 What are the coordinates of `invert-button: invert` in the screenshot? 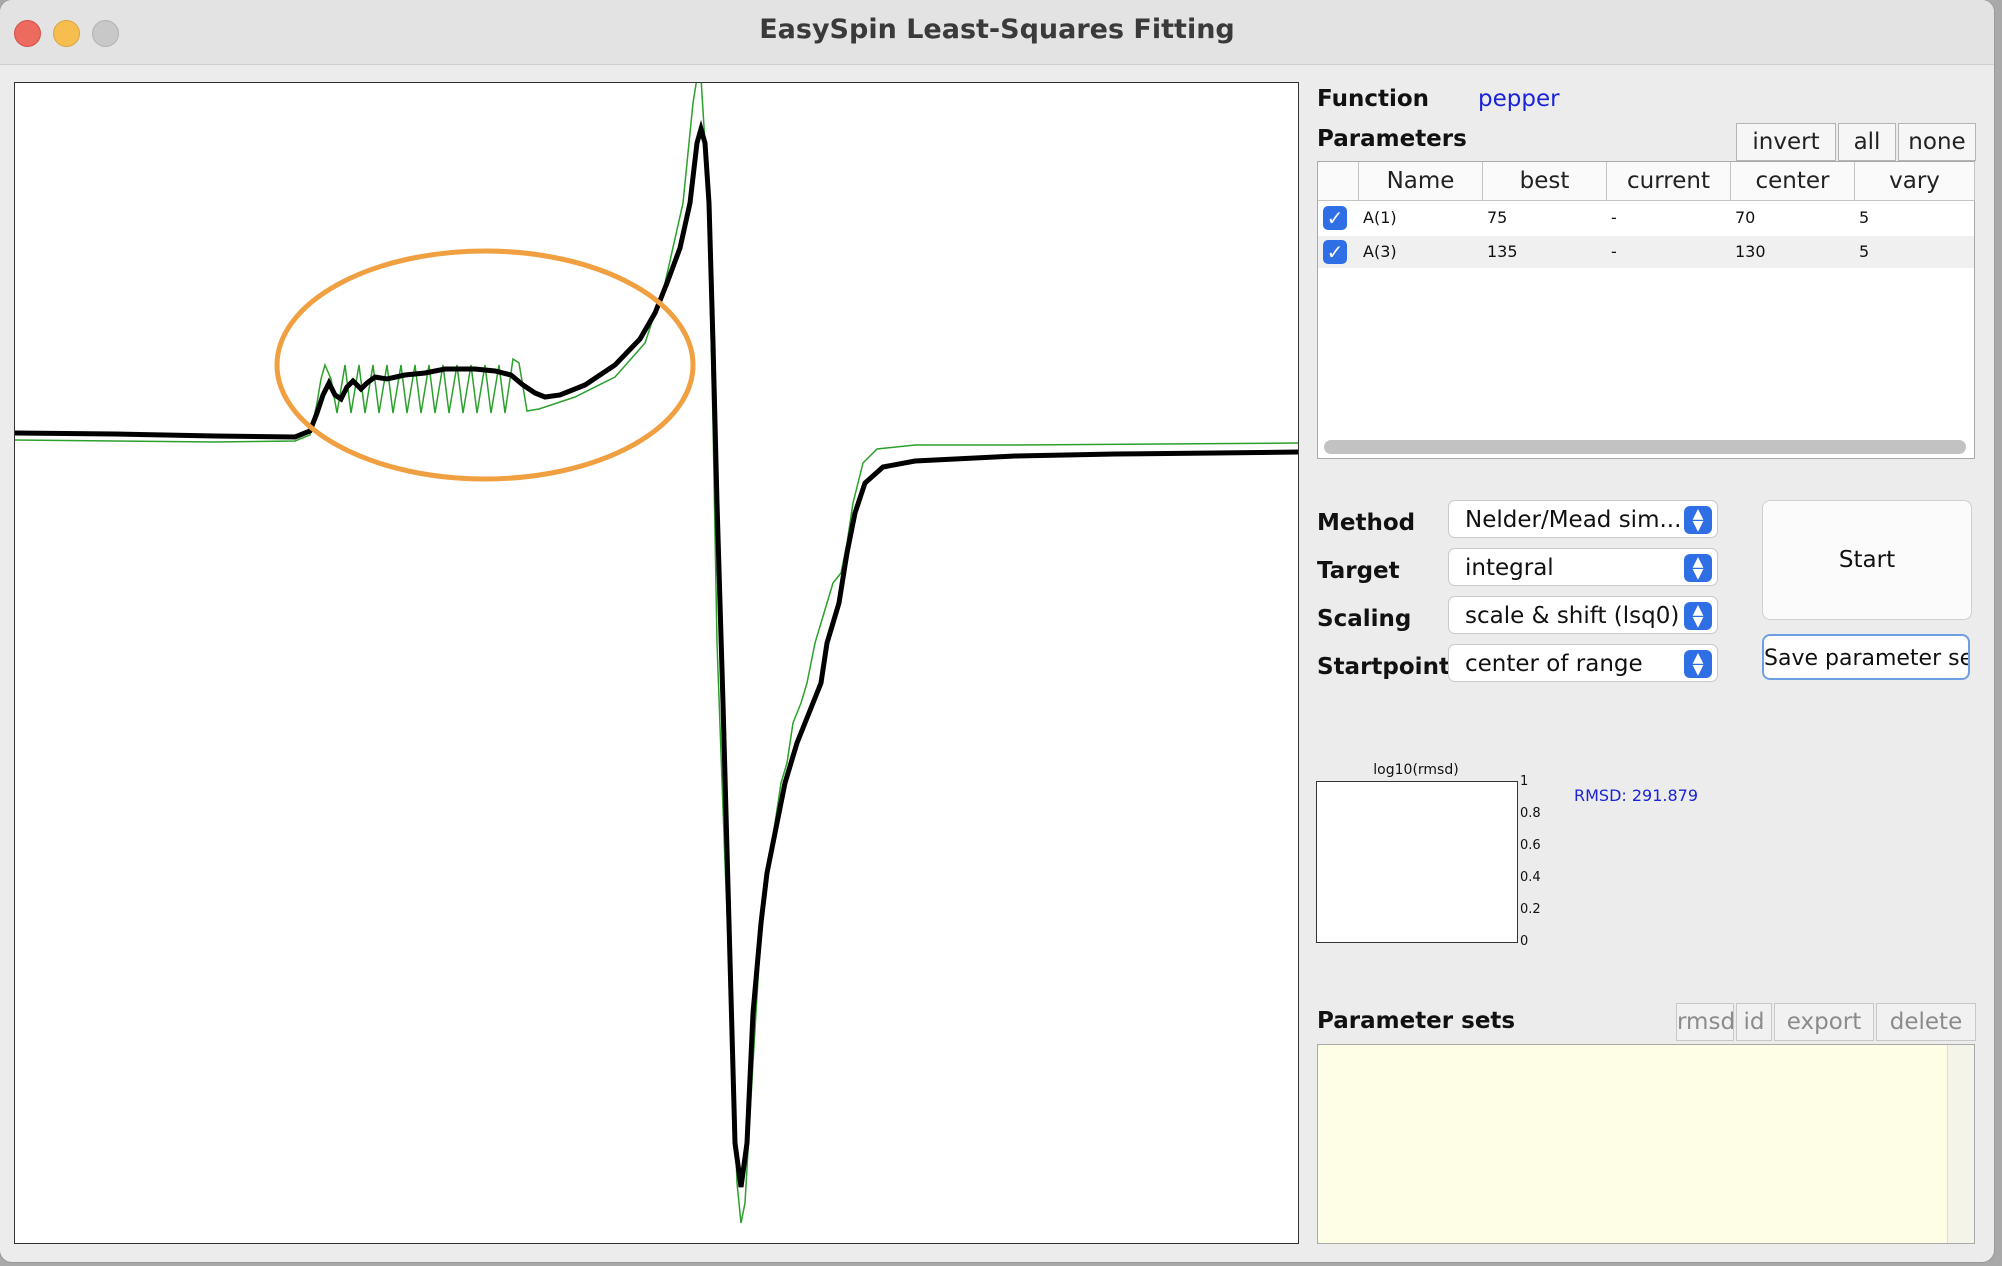 It's located at (1786, 142).